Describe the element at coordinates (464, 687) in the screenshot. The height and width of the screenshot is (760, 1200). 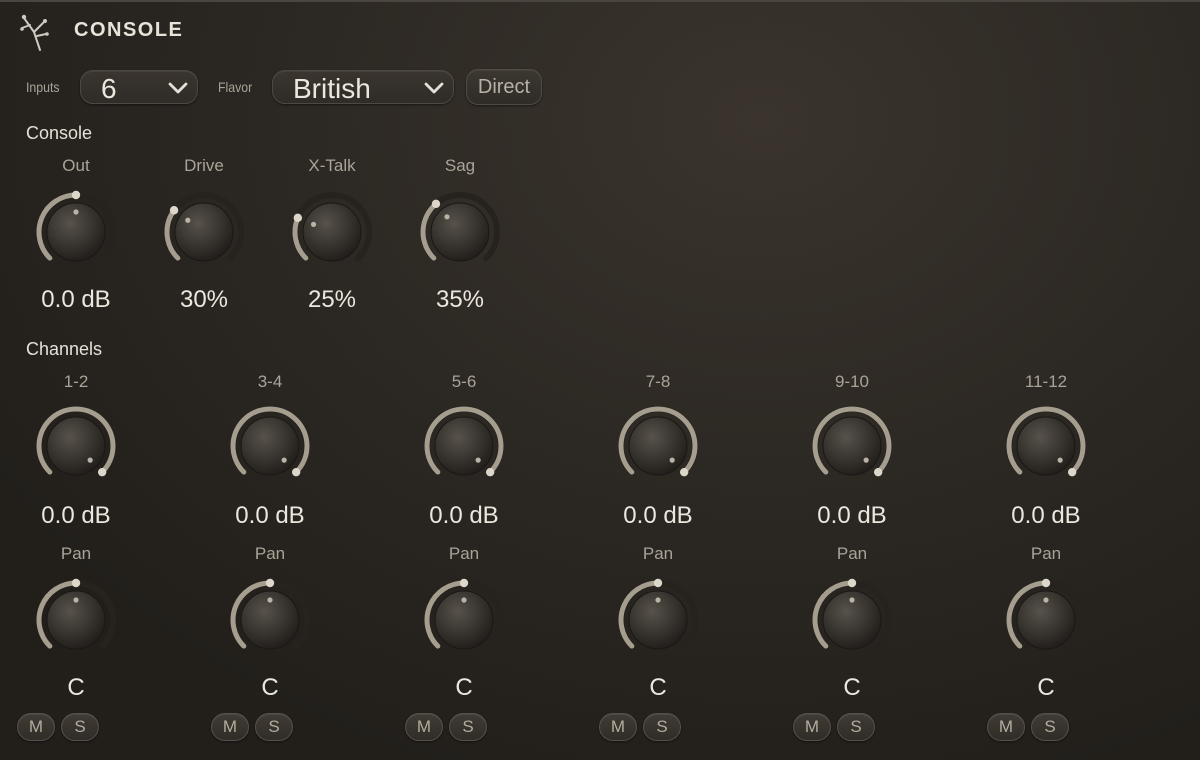
I see `channel-pan-value-2: C` at that location.